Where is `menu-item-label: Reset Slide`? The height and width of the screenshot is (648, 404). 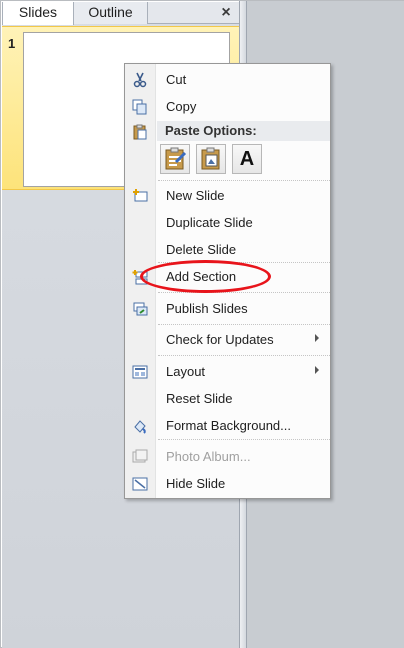 menu-item-label: Reset Slide is located at coordinates (199, 398).